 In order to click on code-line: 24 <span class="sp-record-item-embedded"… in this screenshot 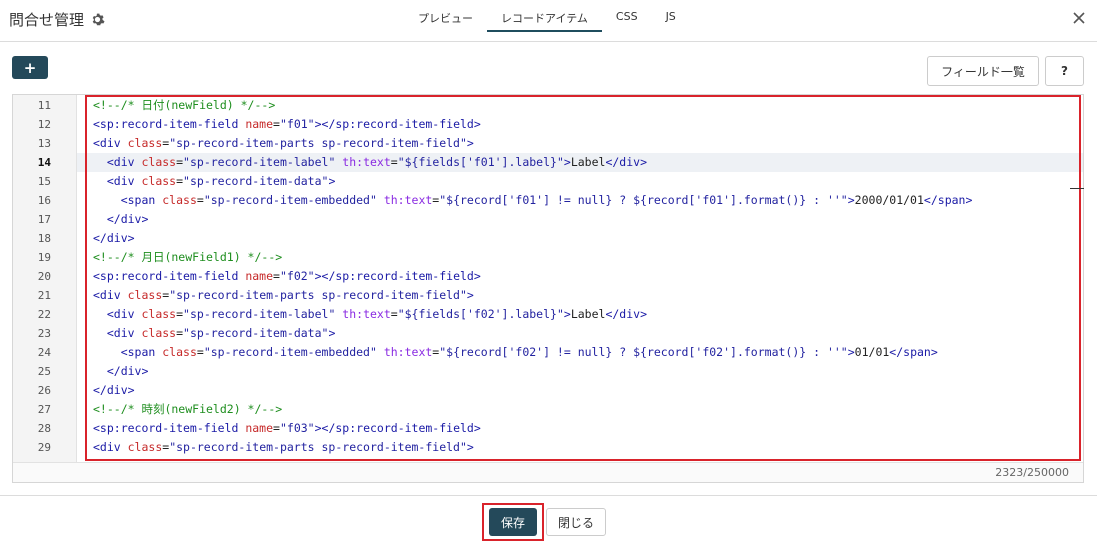, I will do `click(560, 352)`.